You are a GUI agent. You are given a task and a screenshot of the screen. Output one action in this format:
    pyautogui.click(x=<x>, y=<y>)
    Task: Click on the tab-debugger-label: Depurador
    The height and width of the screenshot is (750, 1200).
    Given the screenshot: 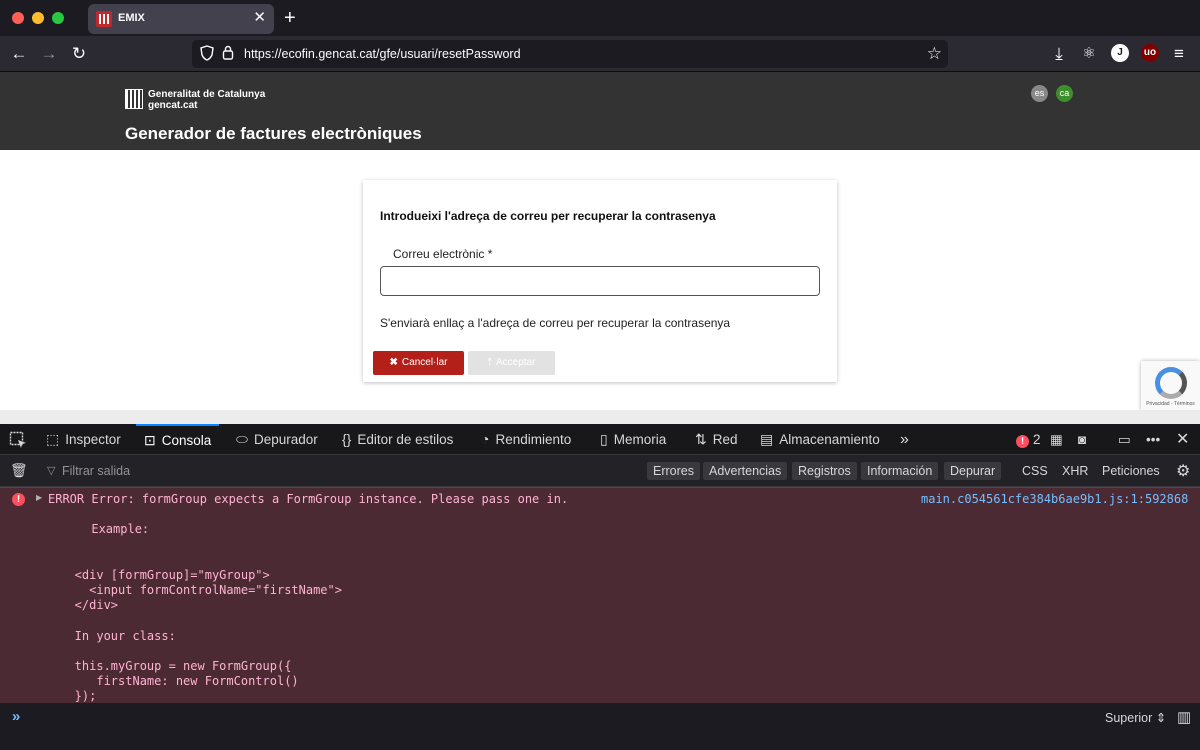 What is the action you would take?
    pyautogui.click(x=285, y=439)
    